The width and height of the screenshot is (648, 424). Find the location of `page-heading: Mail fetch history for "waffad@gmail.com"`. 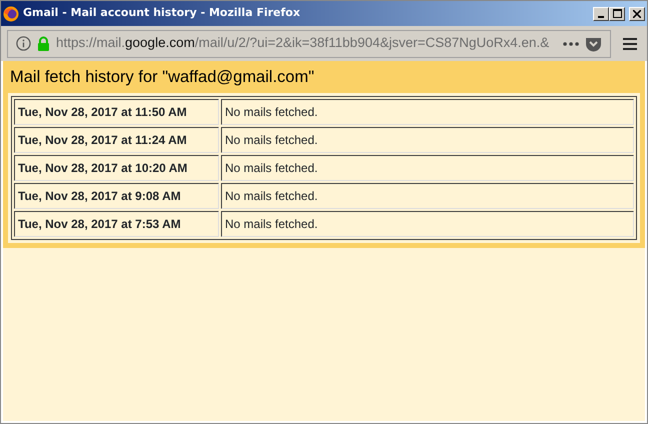

page-heading: Mail fetch history for "waffad@gmail.com" is located at coordinates (162, 77).